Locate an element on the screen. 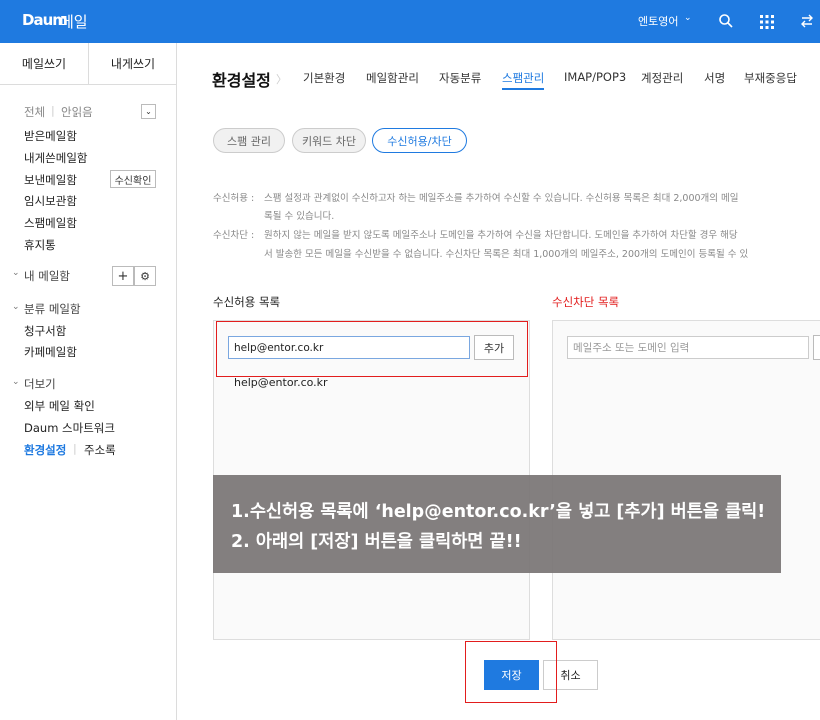  folder-inbox: 받은메일함 is located at coordinates (50, 136).